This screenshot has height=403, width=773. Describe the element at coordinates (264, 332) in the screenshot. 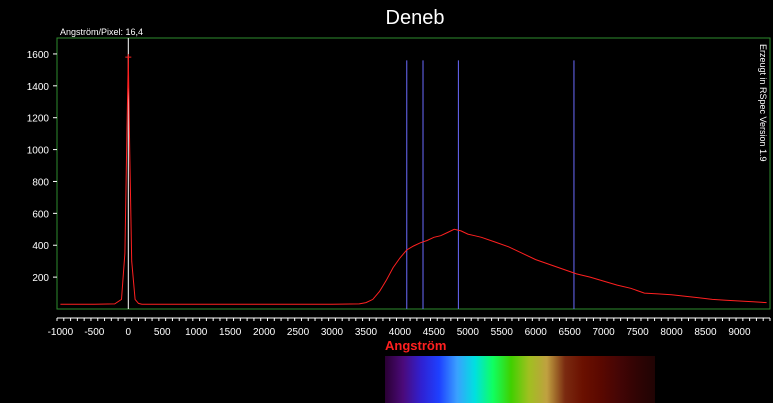

I see `x-tick-label: 2000` at that location.